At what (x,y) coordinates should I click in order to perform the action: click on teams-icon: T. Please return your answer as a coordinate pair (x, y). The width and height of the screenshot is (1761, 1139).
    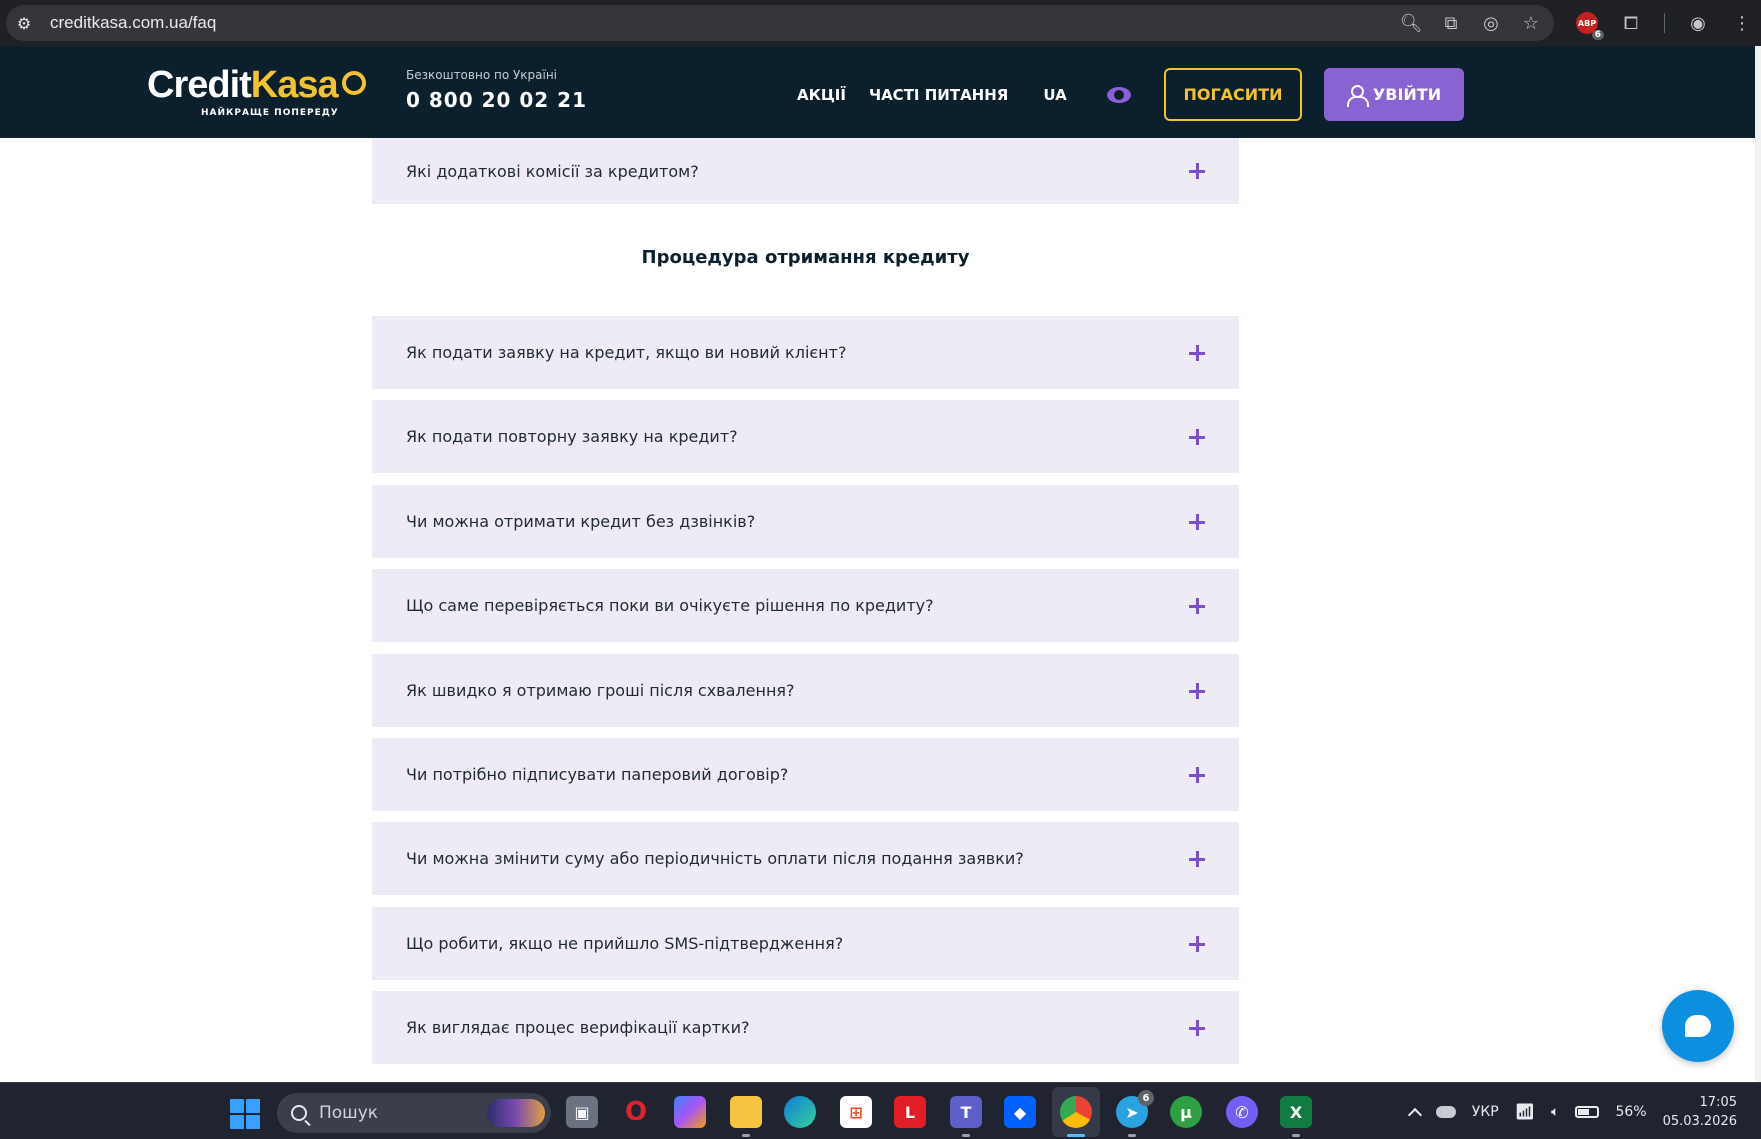
    Looking at the image, I should click on (966, 1112).